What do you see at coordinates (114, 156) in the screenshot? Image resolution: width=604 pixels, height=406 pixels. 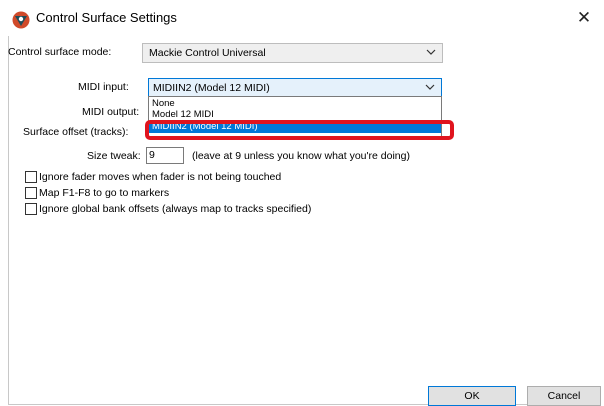 I see `size-tweak-label: Size tweak:` at bounding box center [114, 156].